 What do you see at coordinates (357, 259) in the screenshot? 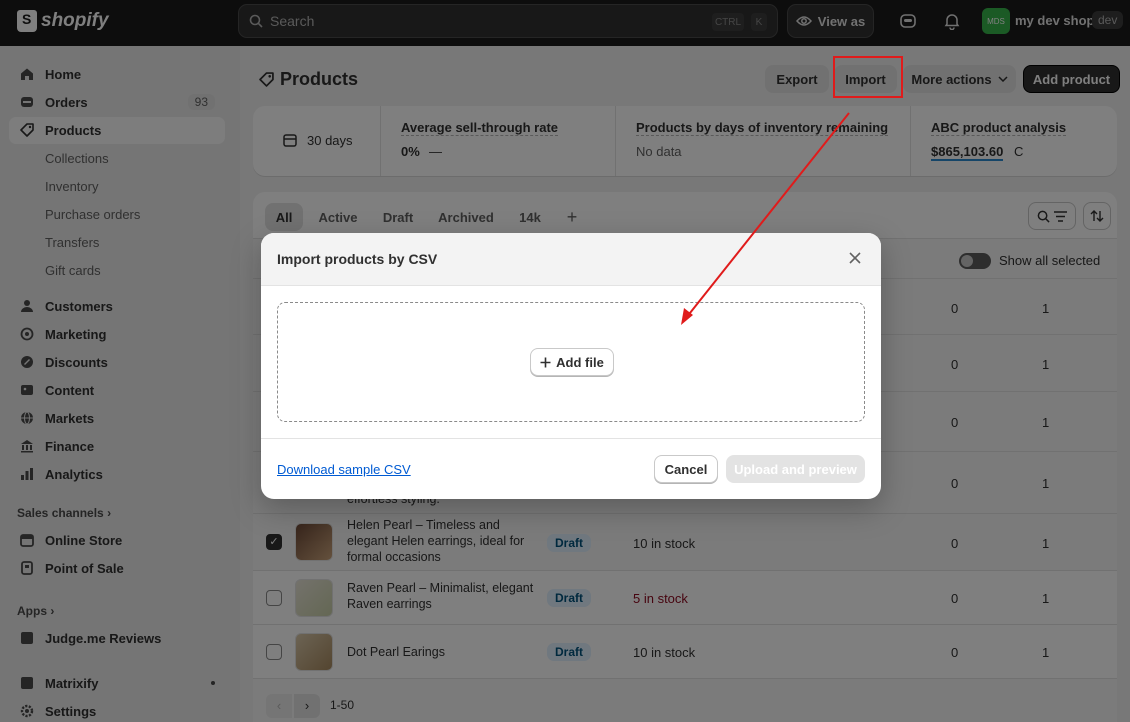
I see `modal-title: Import products by CSV` at bounding box center [357, 259].